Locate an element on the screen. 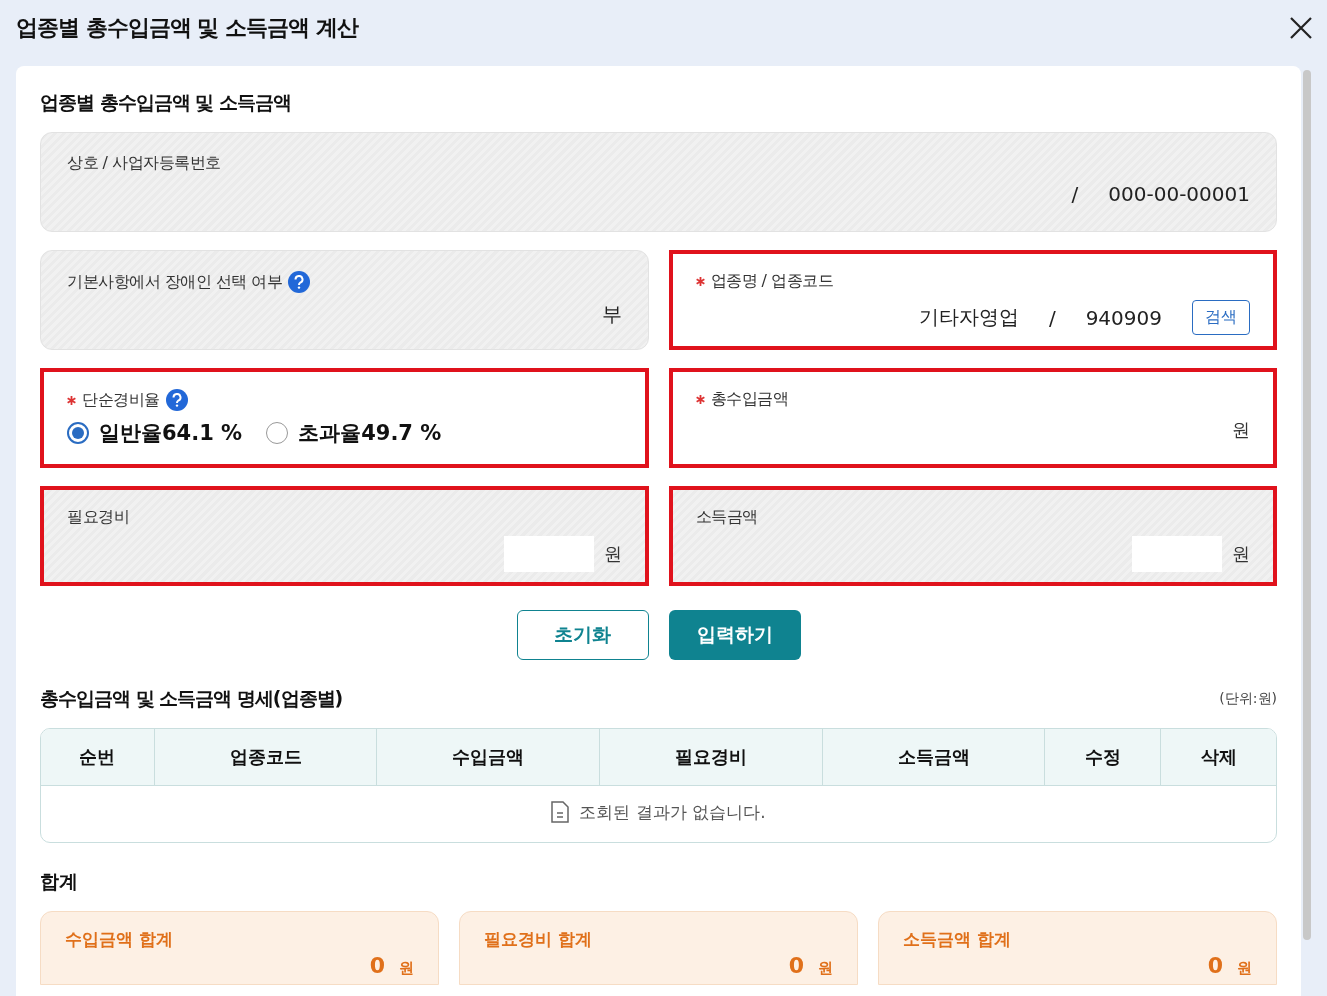  reset-button: 초기화 is located at coordinates (582, 635).